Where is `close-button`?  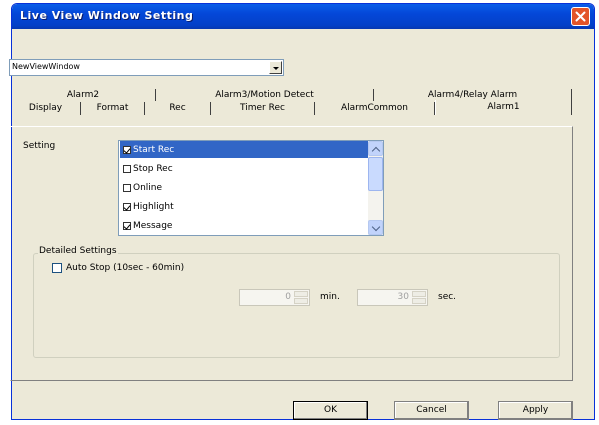
close-button is located at coordinates (580, 16).